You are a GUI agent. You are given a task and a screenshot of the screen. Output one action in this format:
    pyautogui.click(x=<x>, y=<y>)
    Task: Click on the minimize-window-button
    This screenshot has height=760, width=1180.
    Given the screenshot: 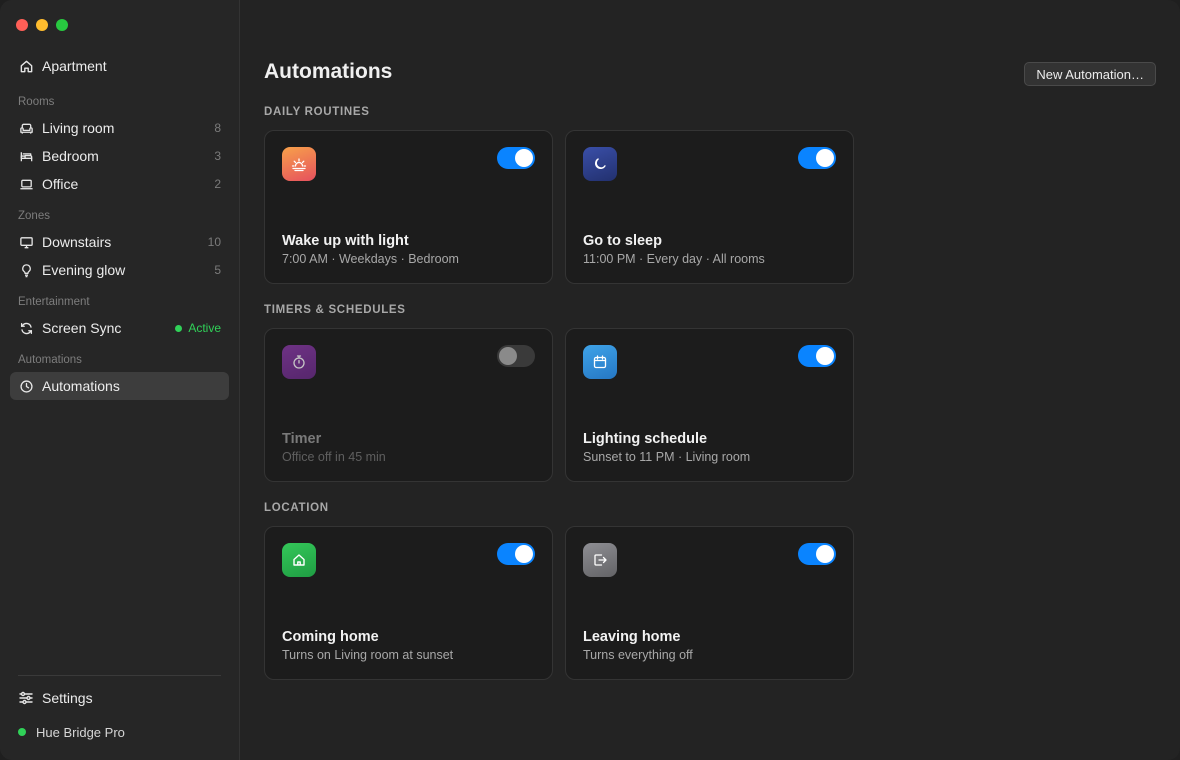 What is the action you would take?
    pyautogui.click(x=42, y=25)
    